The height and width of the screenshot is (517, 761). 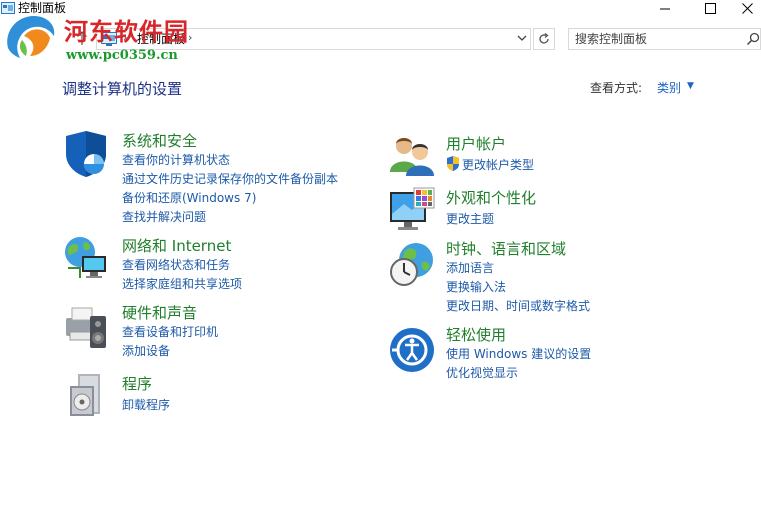 I want to click on maximize-button, so click(x=710, y=8).